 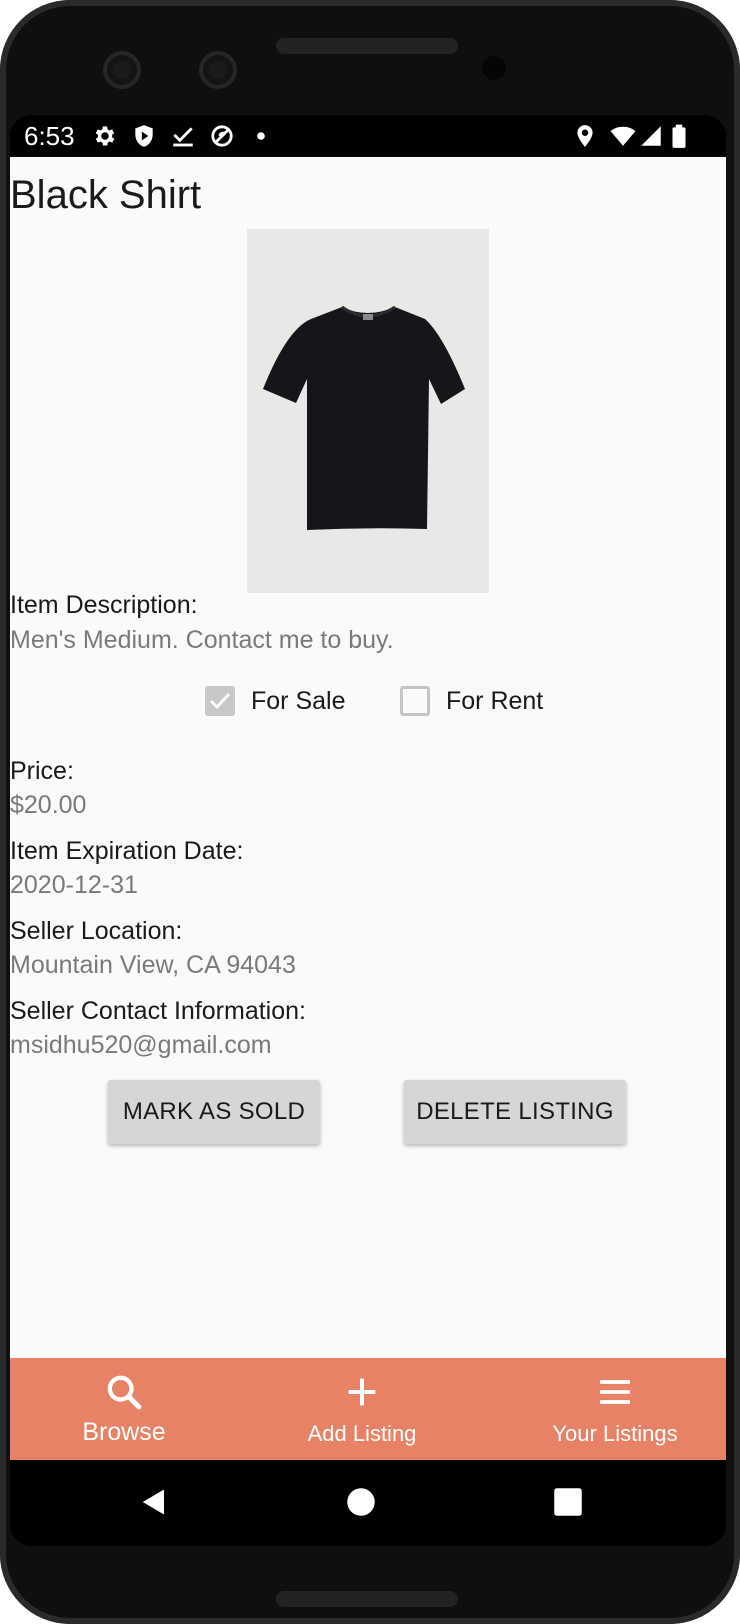 I want to click on for-rent-label: For Rent, so click(x=495, y=700).